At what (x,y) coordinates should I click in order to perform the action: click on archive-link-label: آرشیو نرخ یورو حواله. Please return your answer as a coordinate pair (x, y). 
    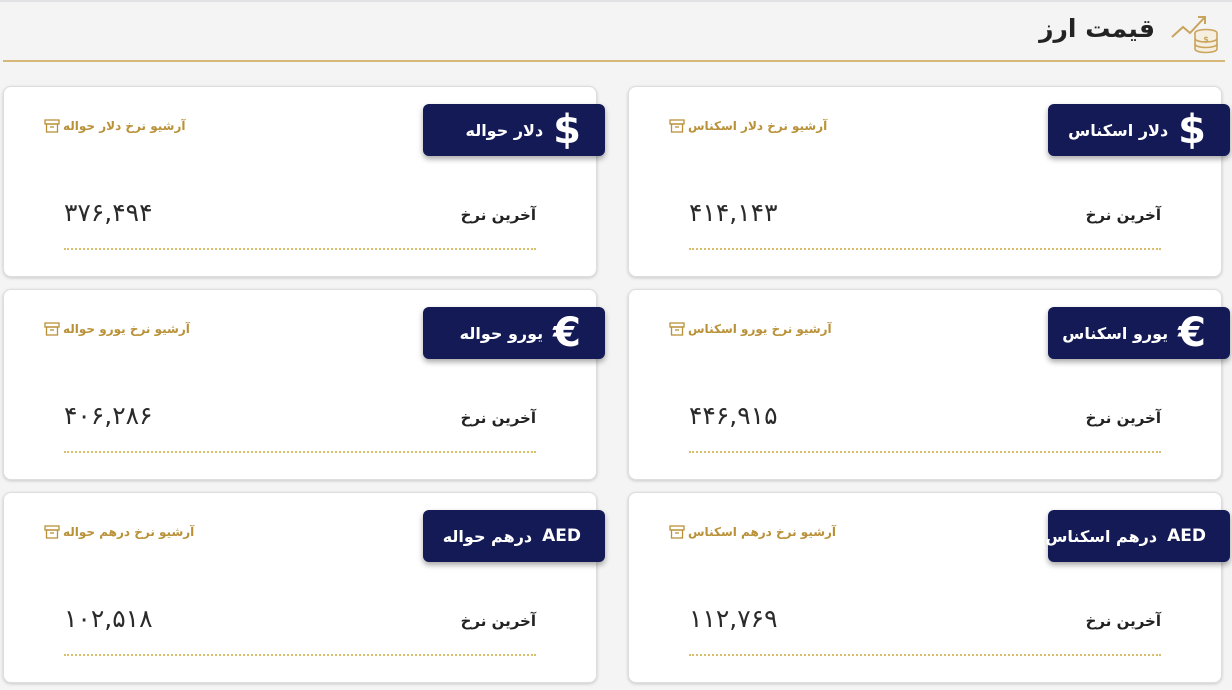
    Looking at the image, I should click on (126, 329).